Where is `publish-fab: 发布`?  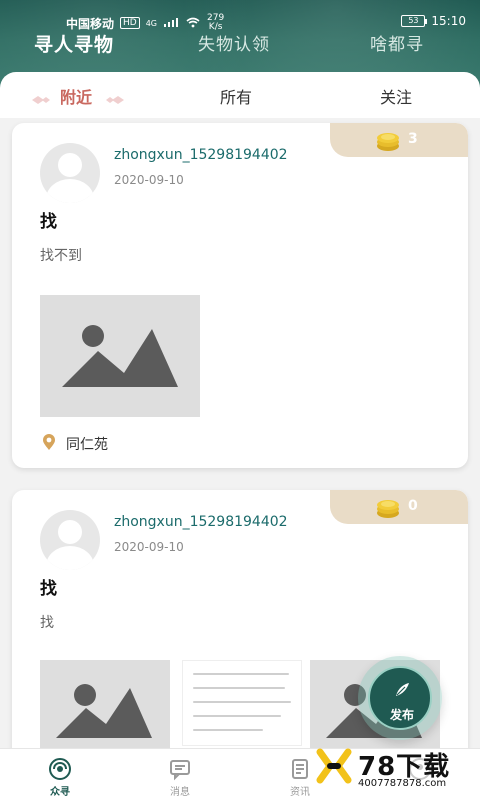
publish-fab: 发布 is located at coordinates (400, 698).